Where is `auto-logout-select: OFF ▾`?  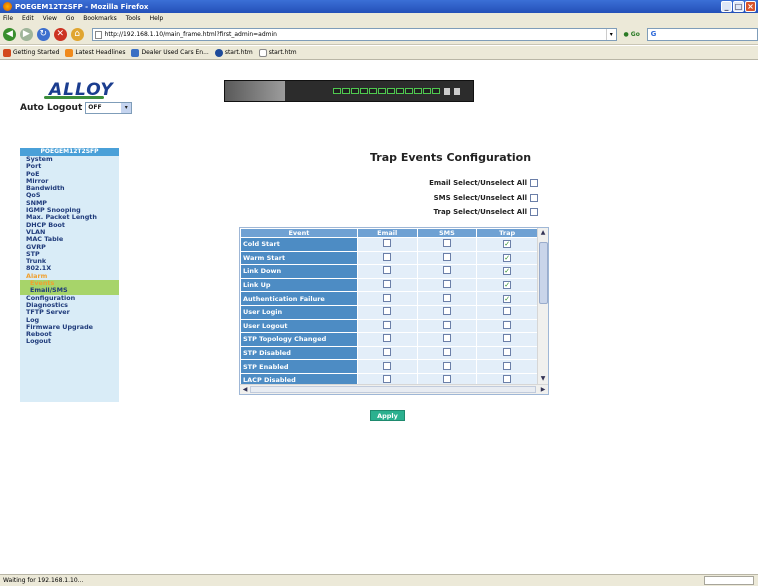 auto-logout-select: OFF ▾ is located at coordinates (109, 108).